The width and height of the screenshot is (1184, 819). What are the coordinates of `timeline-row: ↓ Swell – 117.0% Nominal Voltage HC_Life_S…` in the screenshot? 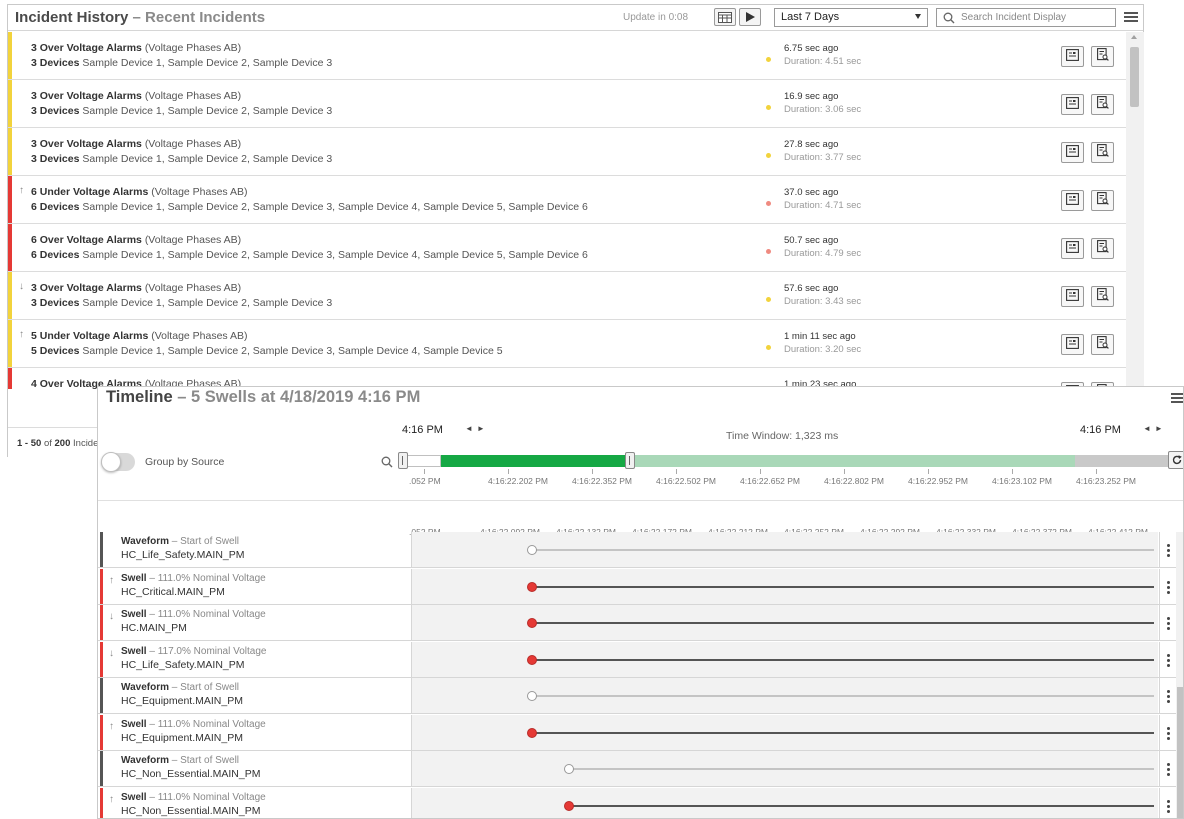 It's located at (640, 659).